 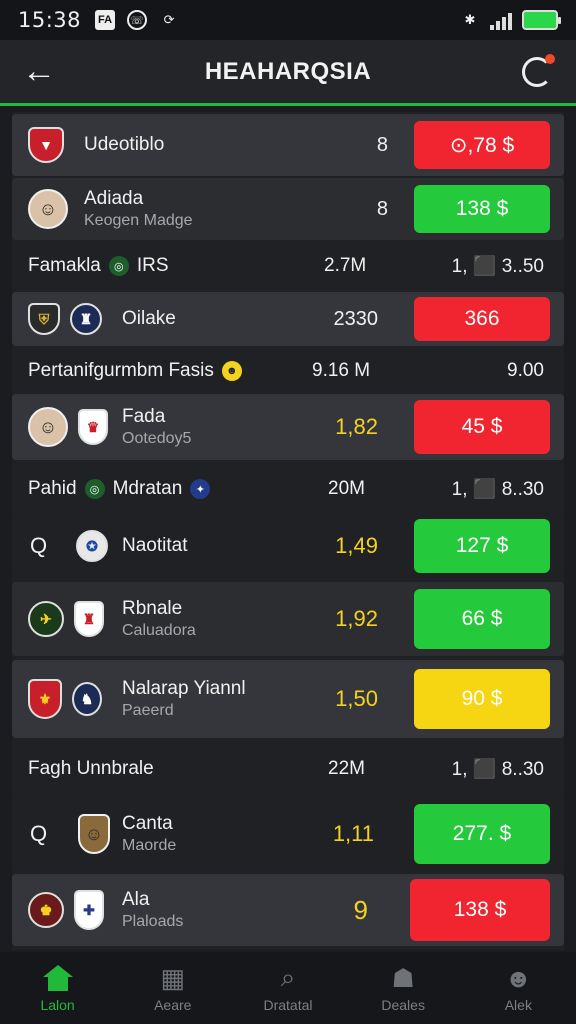 I want to click on status-time: 15:38, so click(x=50, y=20).